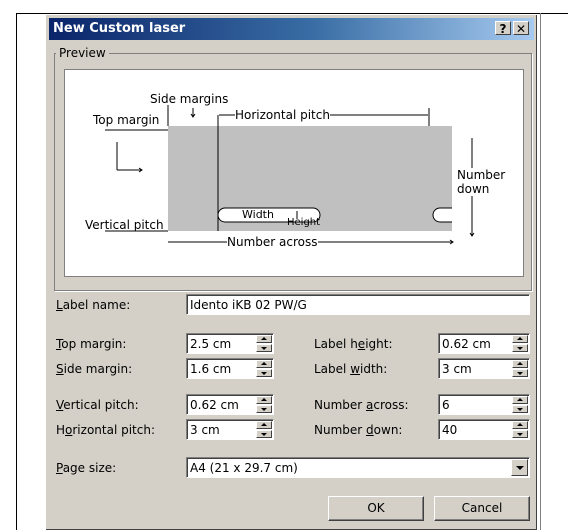 The height and width of the screenshot is (530, 568). What do you see at coordinates (520, 343) in the screenshot?
I see `label-height-spinner` at bounding box center [520, 343].